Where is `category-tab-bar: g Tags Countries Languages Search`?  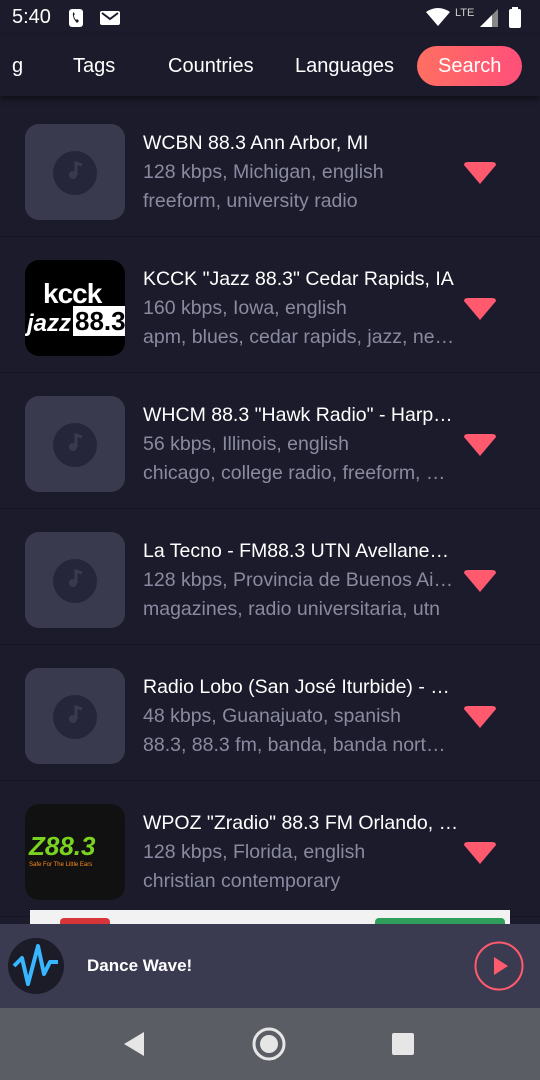 category-tab-bar: g Tags Countries Languages Search is located at coordinates (270, 66).